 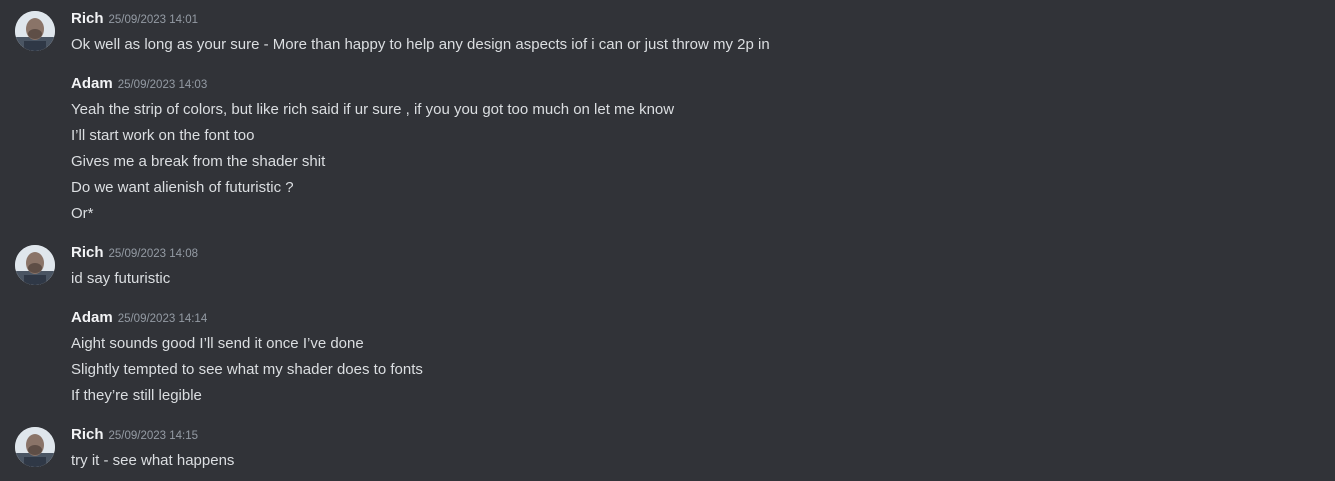 I want to click on message-text: try it - see what happens, so click(x=153, y=460).